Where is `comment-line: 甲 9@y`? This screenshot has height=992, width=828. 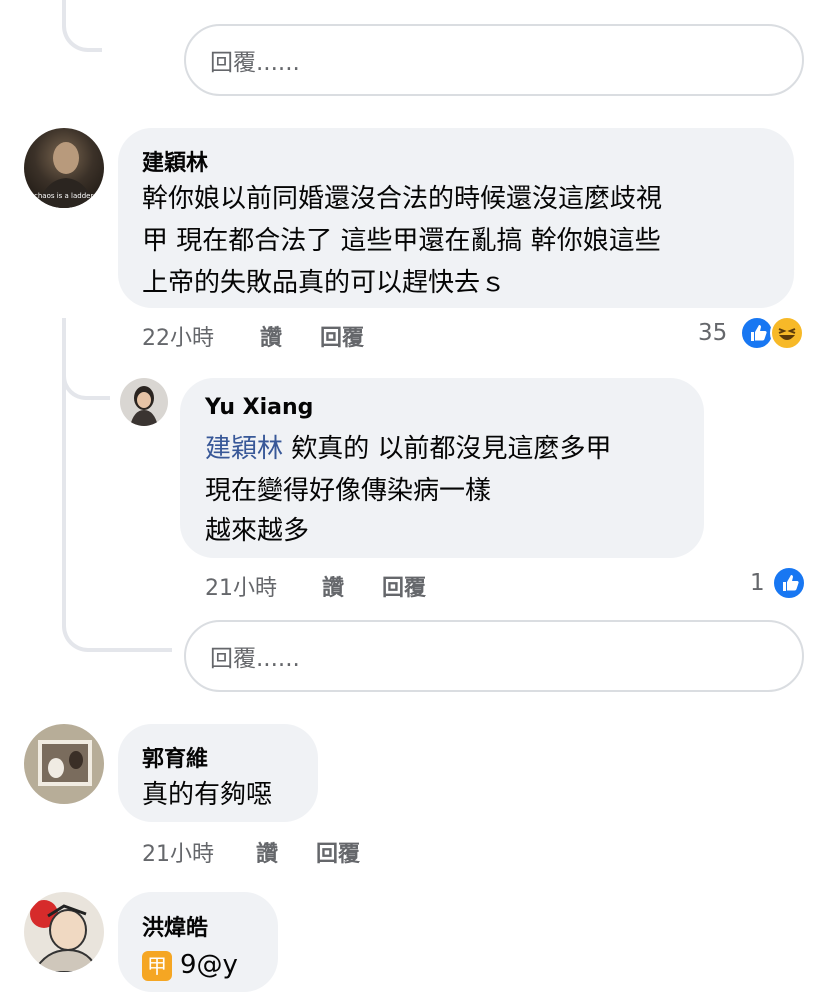
comment-line: 甲 9@y is located at coordinates (190, 965).